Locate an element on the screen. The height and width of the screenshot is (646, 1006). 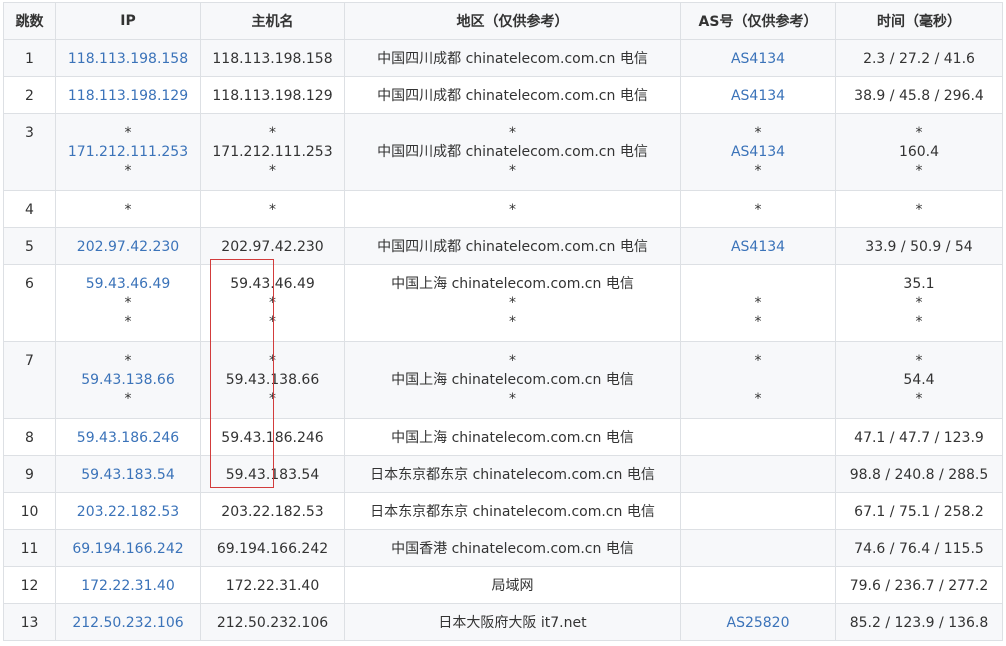
hop-cell: 9 is located at coordinates (29, 474).